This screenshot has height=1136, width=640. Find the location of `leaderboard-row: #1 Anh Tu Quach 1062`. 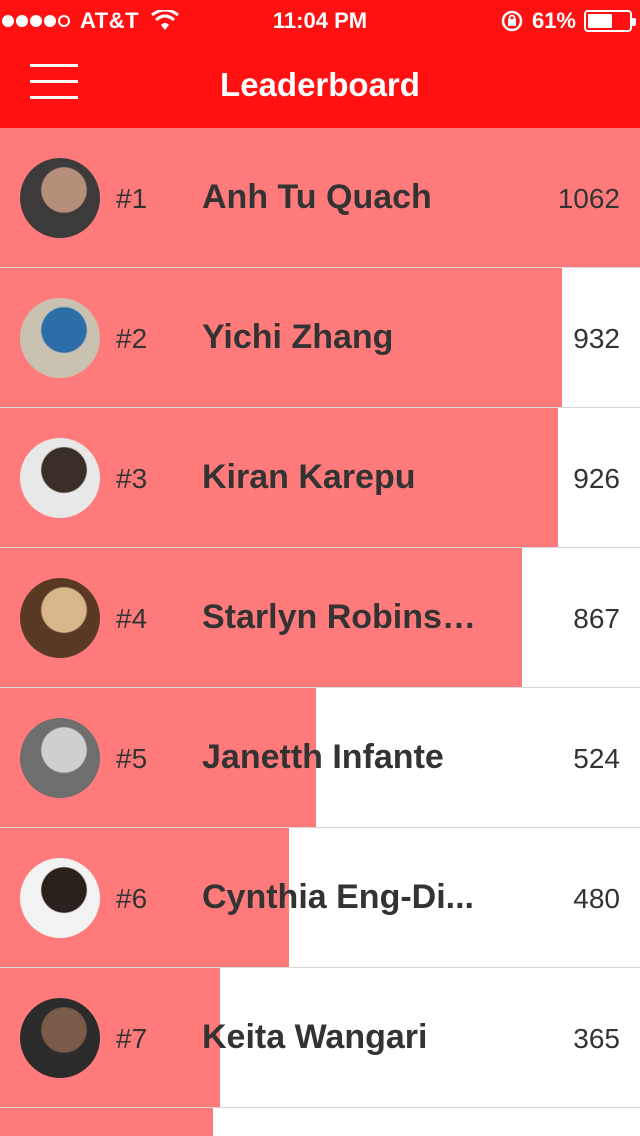

leaderboard-row: #1 Anh Tu Quach 1062 is located at coordinates (320, 198).